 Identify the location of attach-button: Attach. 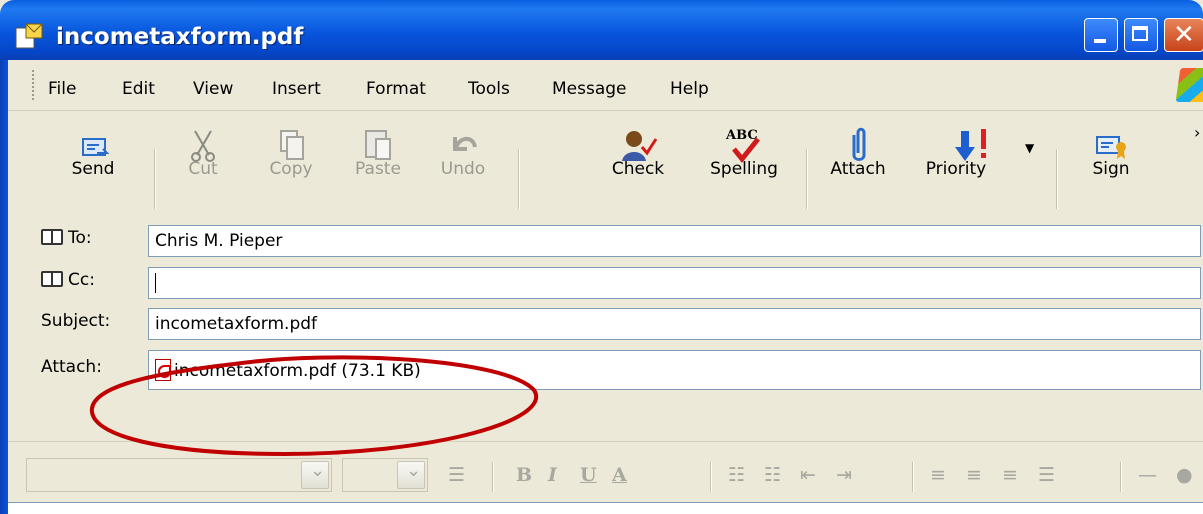
(858, 161).